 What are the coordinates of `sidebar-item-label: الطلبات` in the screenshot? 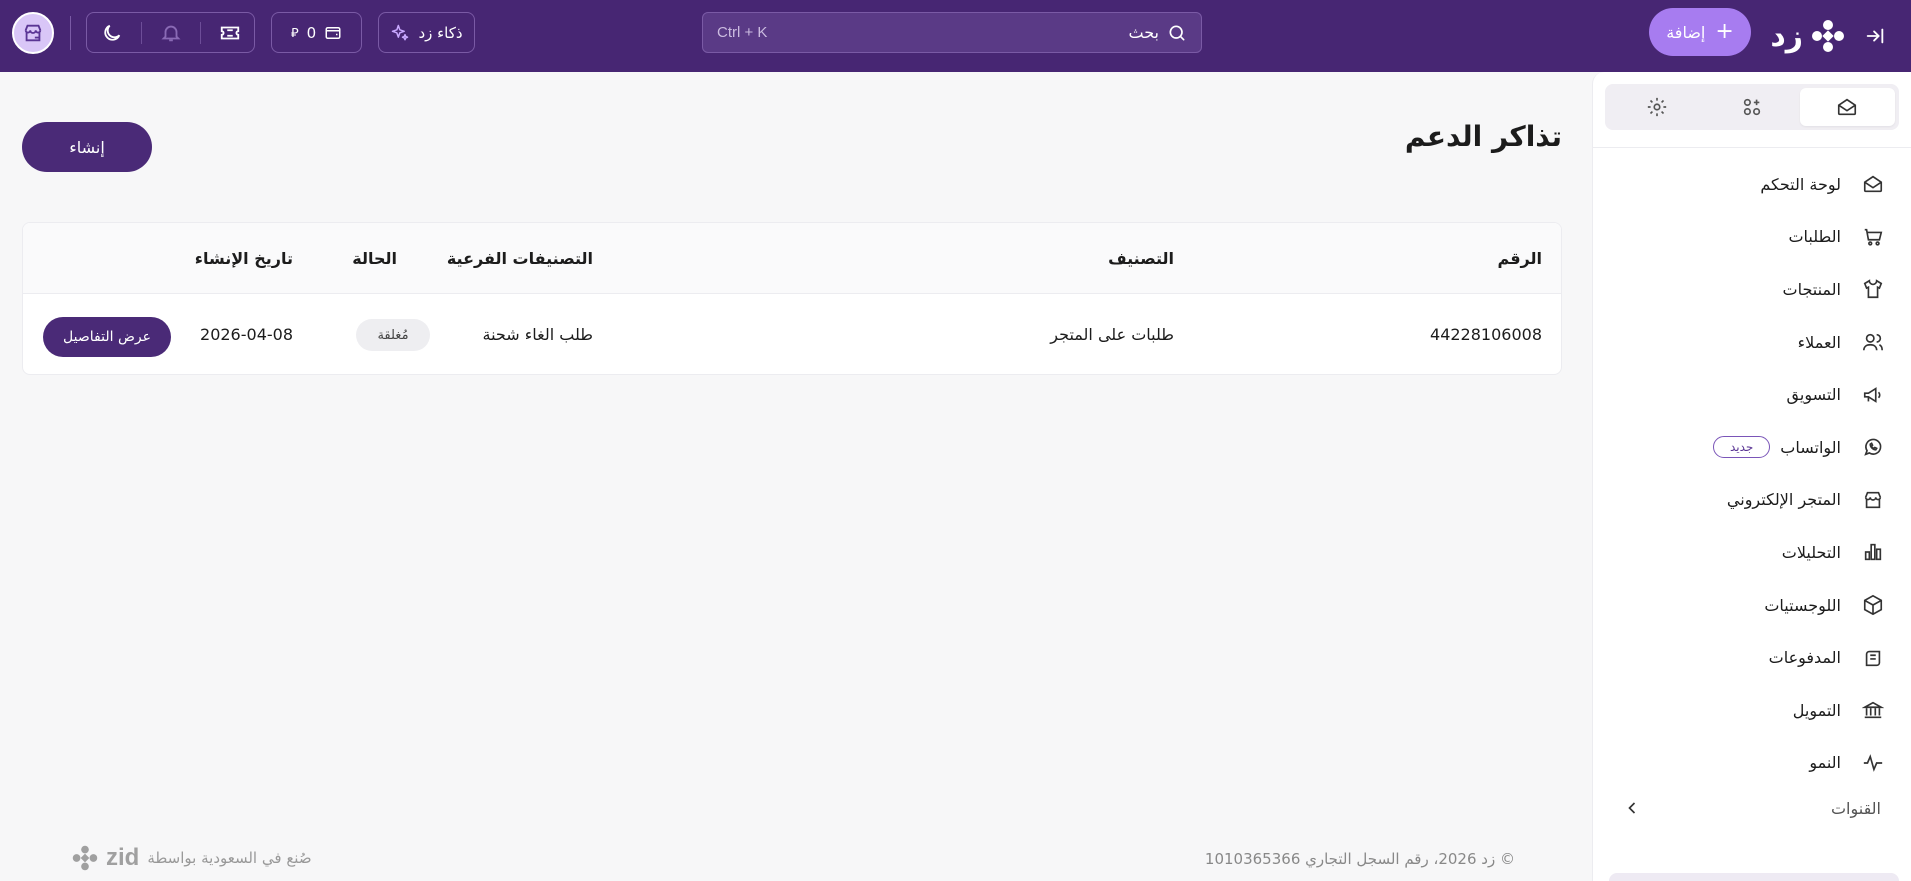 It's located at (1814, 237).